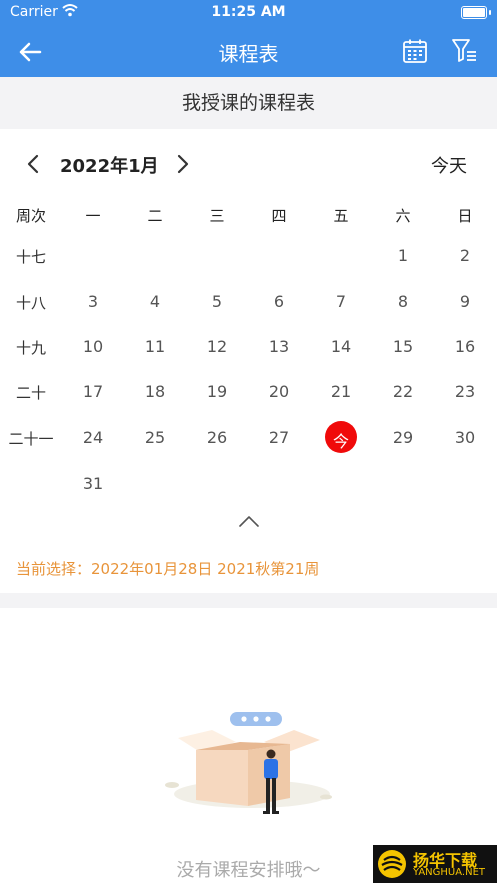 This screenshot has width=497, height=883. Describe the element at coordinates (30, 348) in the screenshot. I see `week-number-label: 十九` at that location.